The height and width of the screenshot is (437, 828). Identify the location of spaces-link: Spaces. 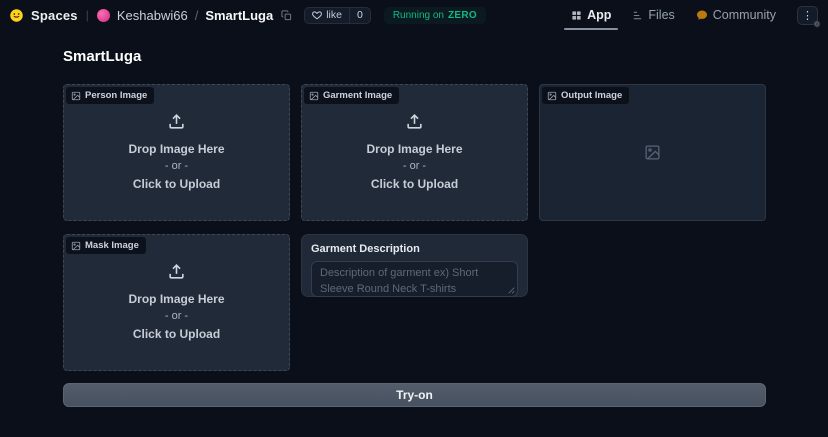
(54, 15).